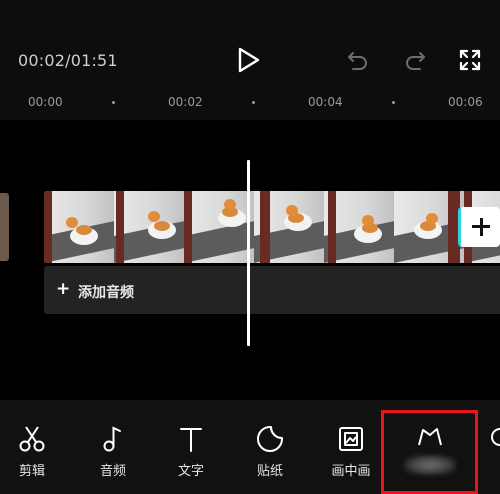 The width and height of the screenshot is (500, 494). What do you see at coordinates (185, 102) in the screenshot?
I see `ruler-tick-label: 00:02` at bounding box center [185, 102].